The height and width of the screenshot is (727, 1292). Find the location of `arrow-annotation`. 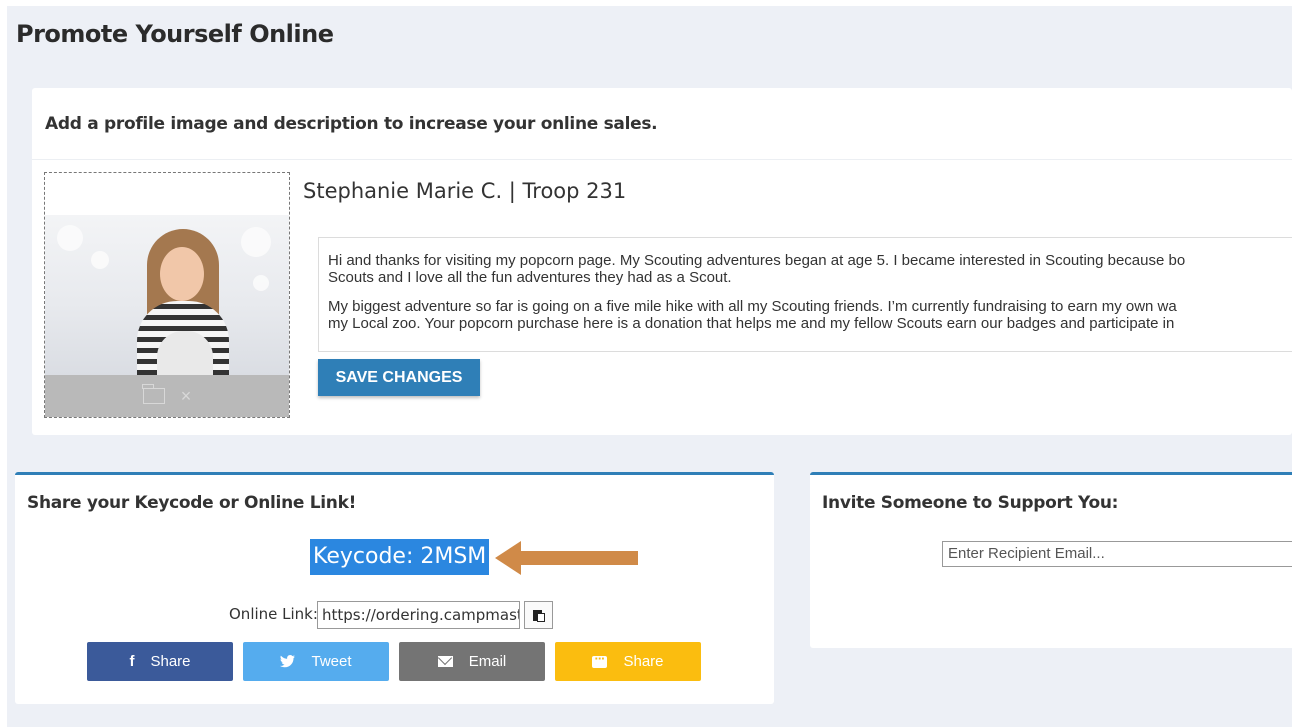

arrow-annotation is located at coordinates (566, 558).